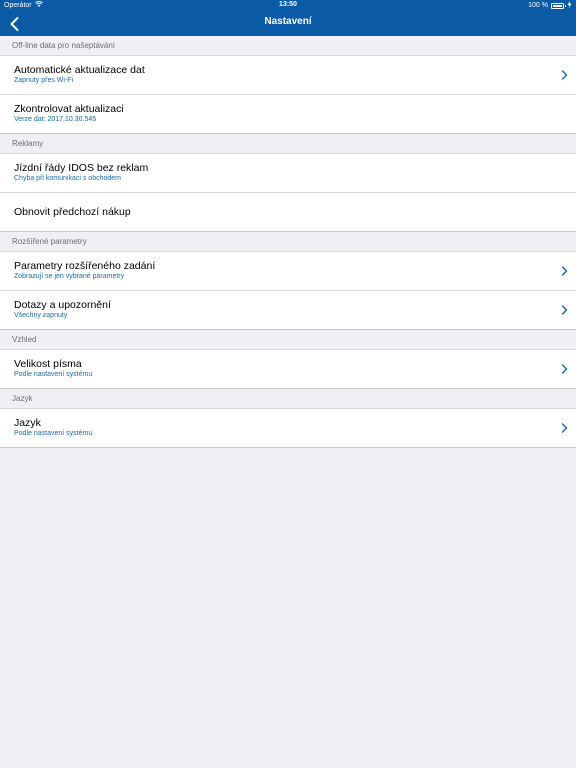  What do you see at coordinates (48, 364) in the screenshot?
I see `row-title: Velikost písma` at bounding box center [48, 364].